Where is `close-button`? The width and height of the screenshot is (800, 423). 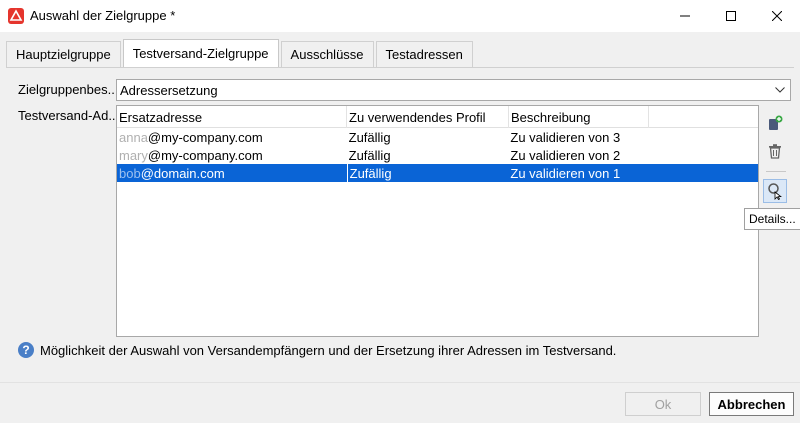 close-button is located at coordinates (777, 16).